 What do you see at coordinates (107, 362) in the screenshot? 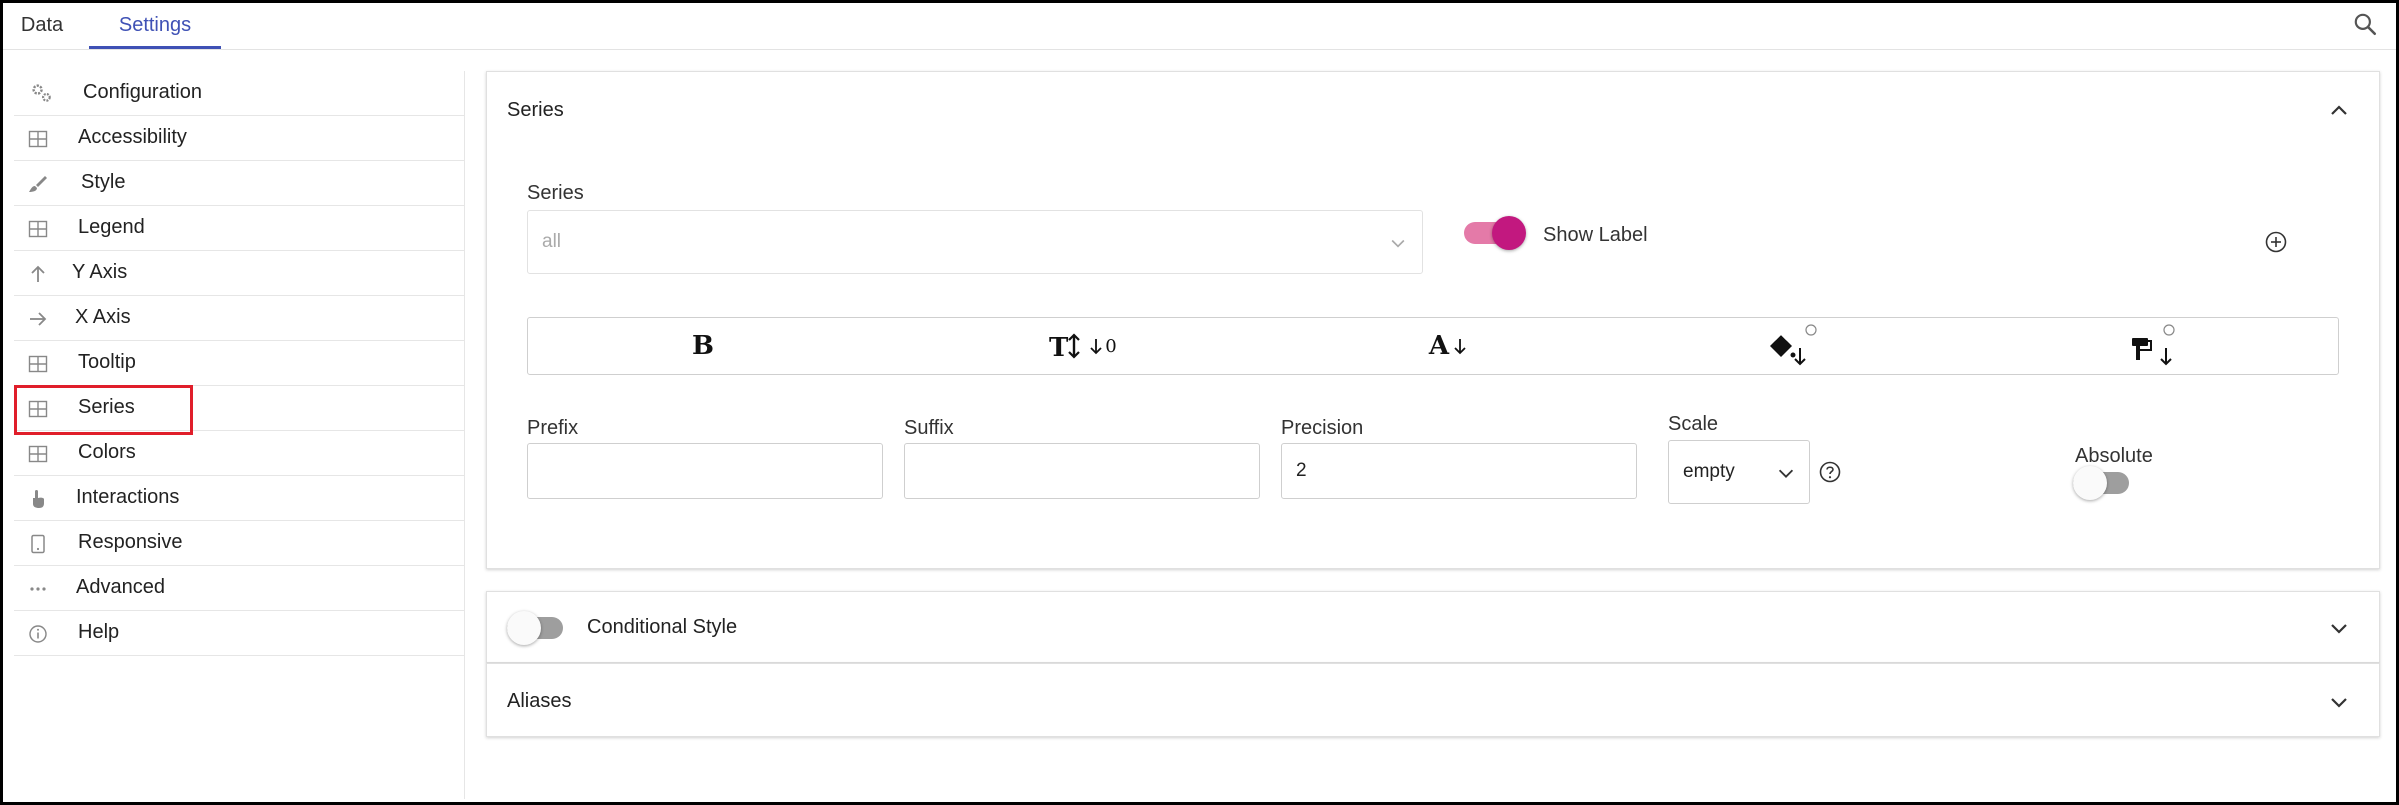
I see `sidebar-item-label: Tooltip` at bounding box center [107, 362].